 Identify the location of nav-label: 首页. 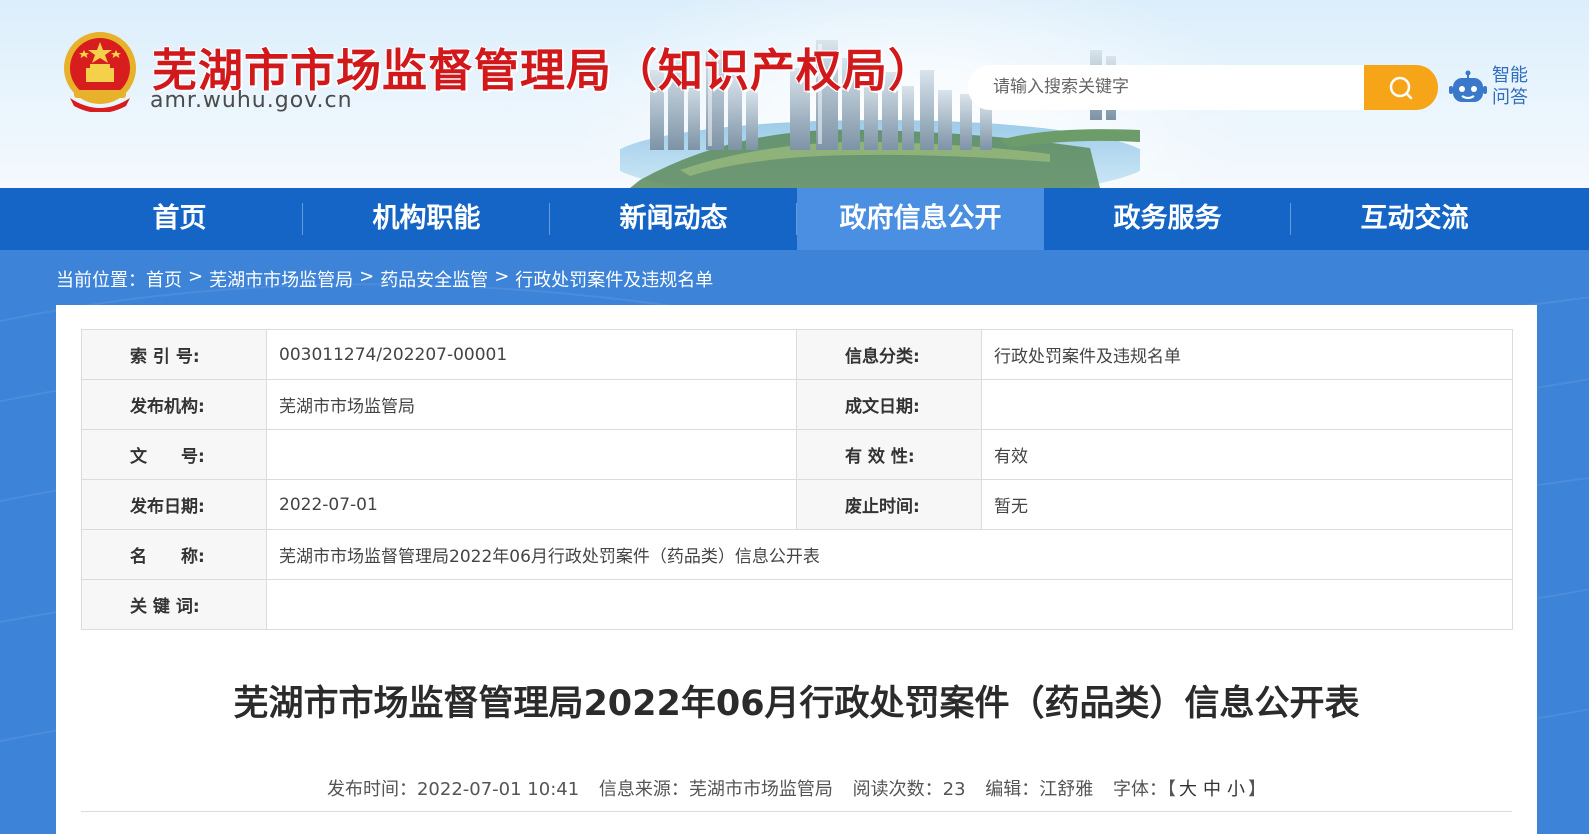
(179, 218).